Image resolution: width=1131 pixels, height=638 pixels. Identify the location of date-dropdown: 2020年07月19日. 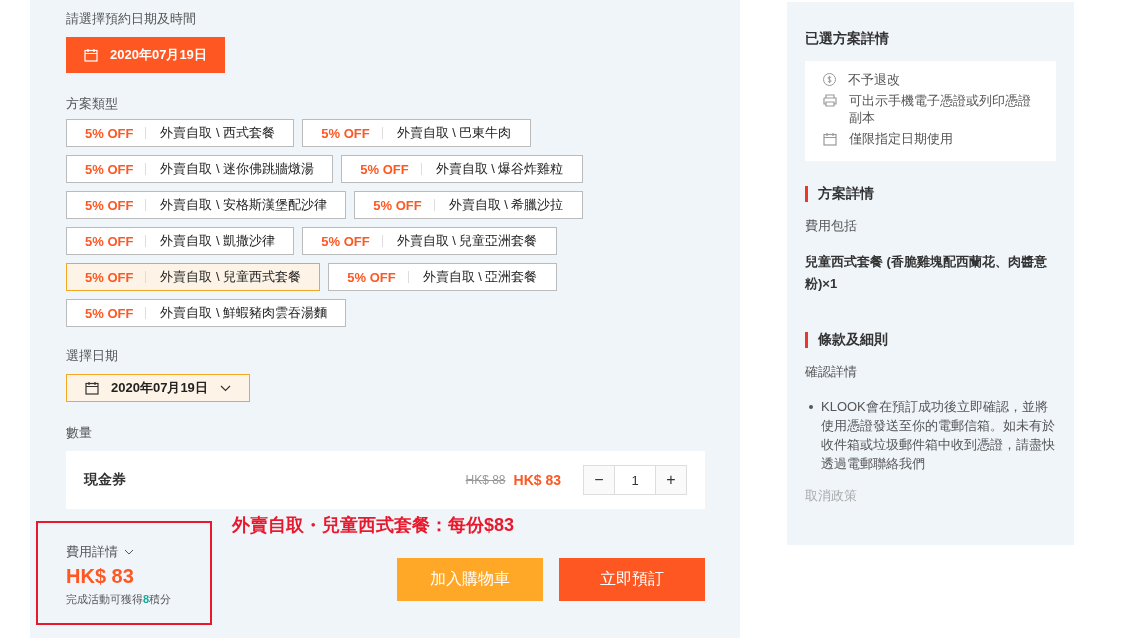
(158, 388).